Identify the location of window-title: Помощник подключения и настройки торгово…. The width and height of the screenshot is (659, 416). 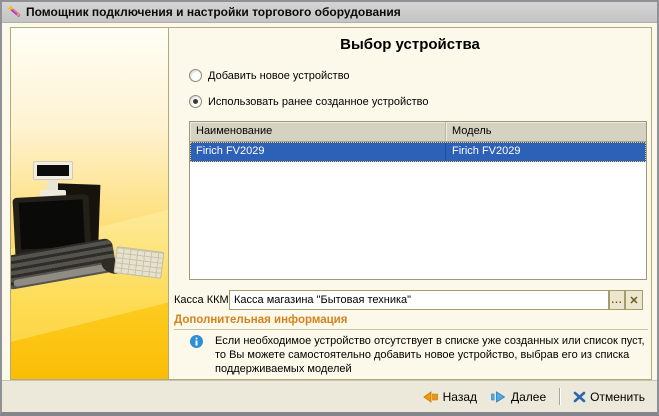
(213, 12).